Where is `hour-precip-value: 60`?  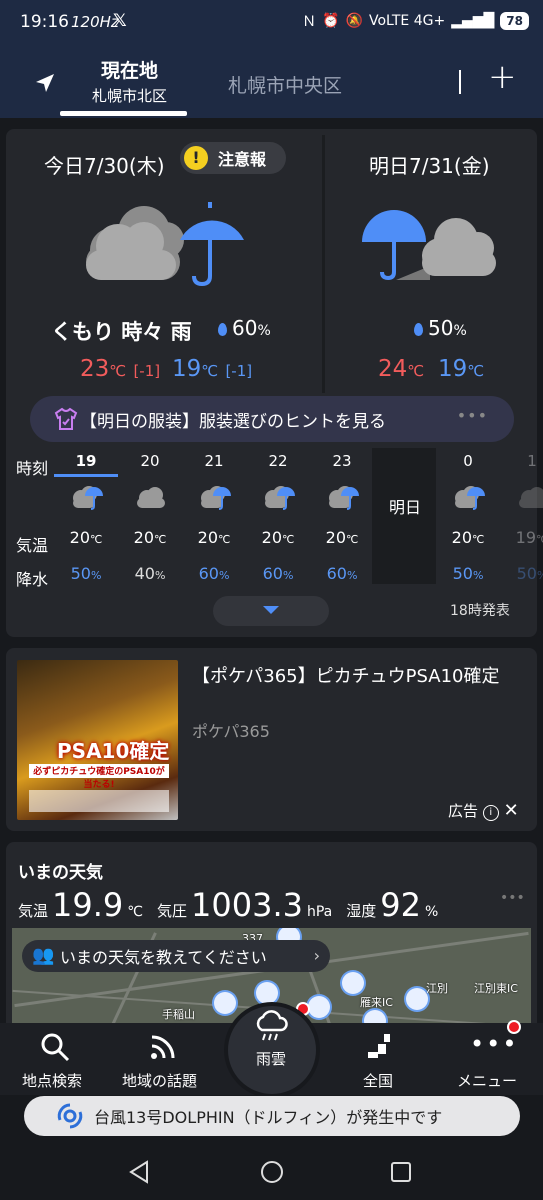 hour-precip-value: 60 is located at coordinates (336, 573).